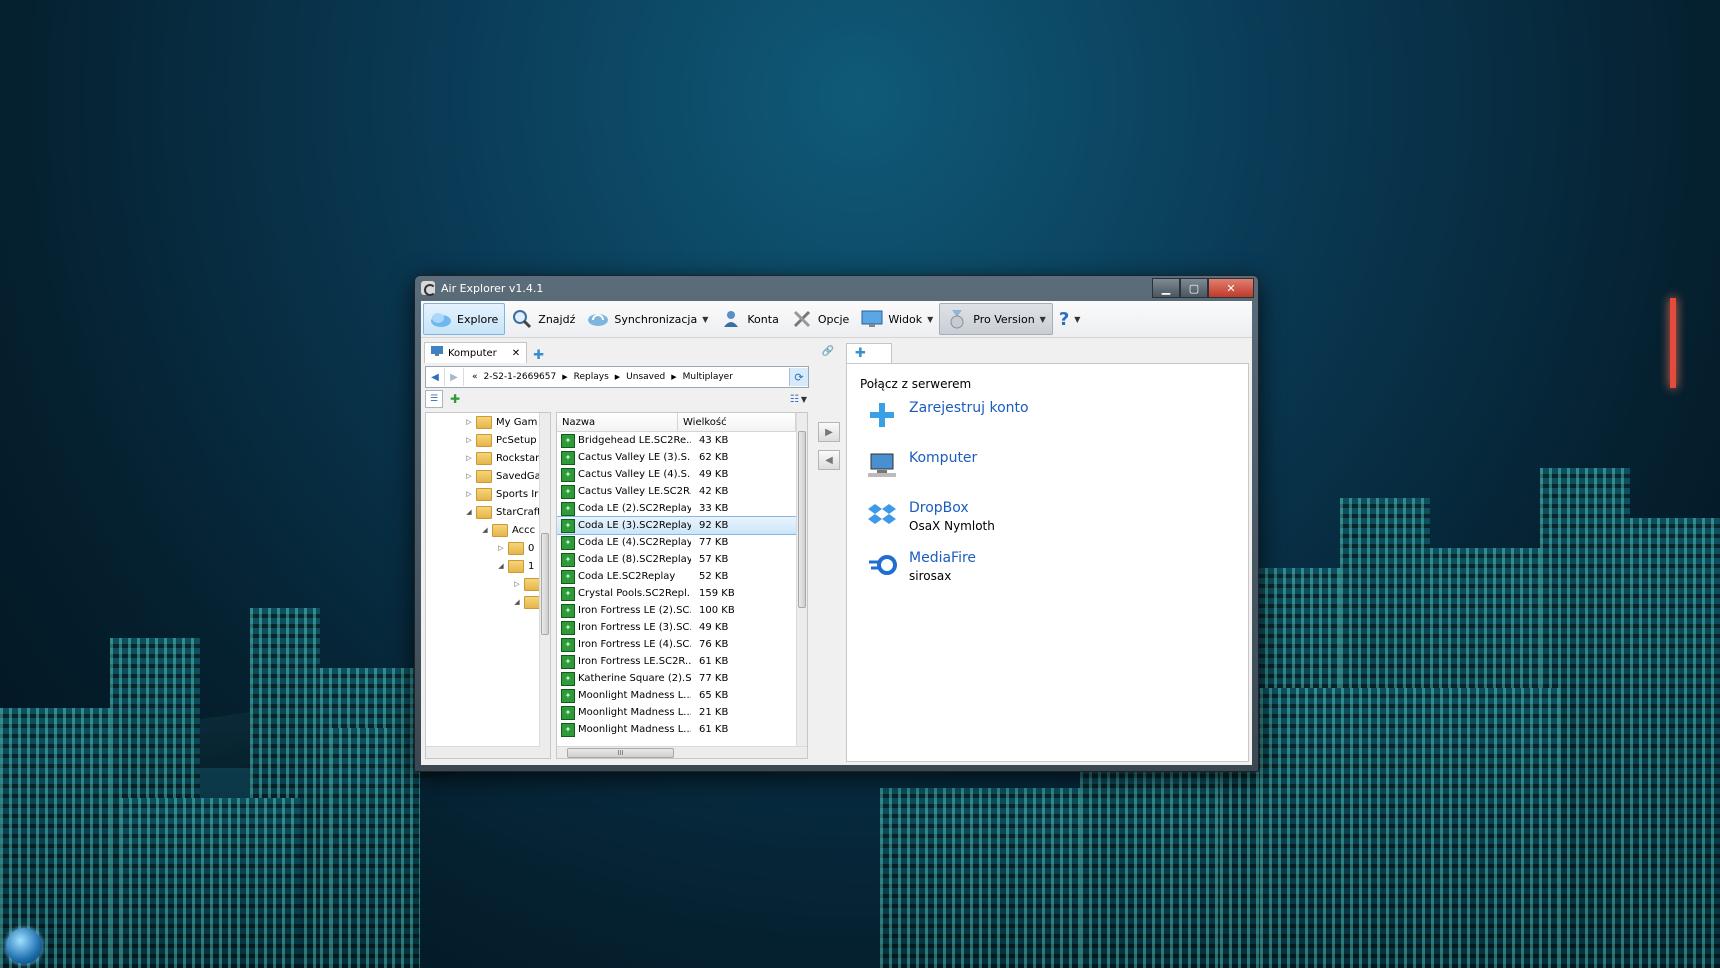  I want to click on breadcrumb-item: Replays, so click(591, 377).